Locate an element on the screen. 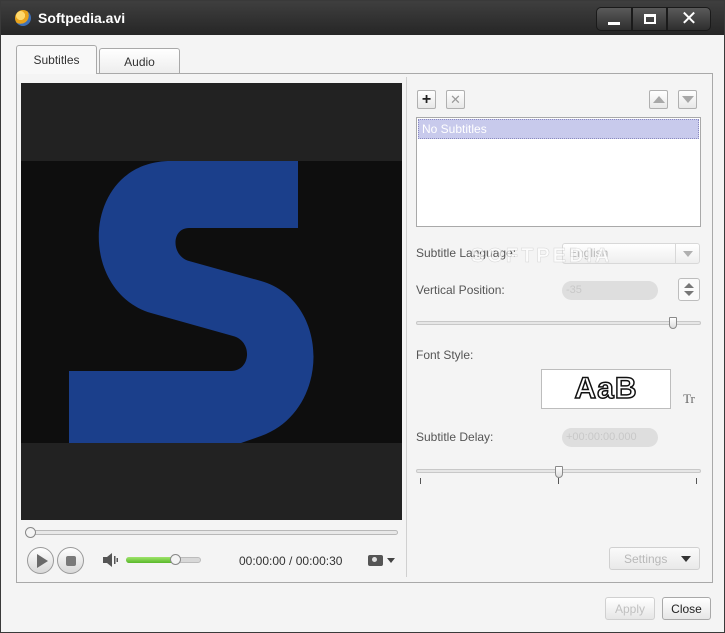 This screenshot has width=725, height=633. subtitle-list: No Subtitles is located at coordinates (558, 172).